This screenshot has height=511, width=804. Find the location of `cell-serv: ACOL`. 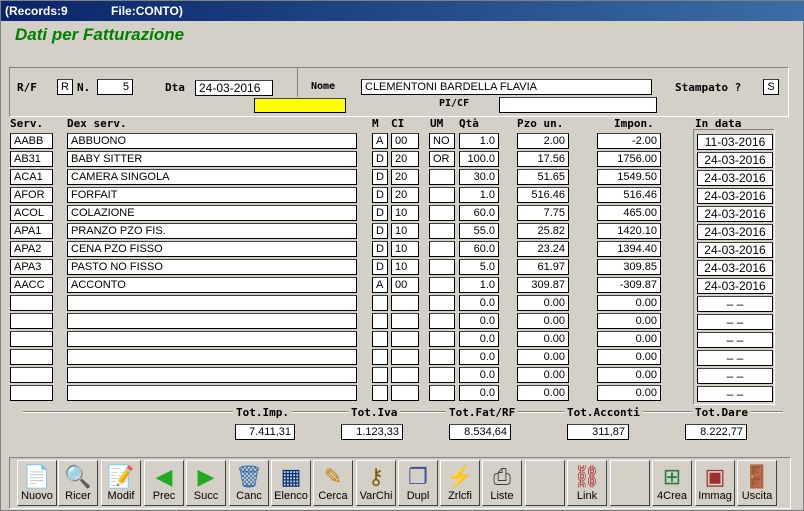

cell-serv: ACOL is located at coordinates (31, 213).